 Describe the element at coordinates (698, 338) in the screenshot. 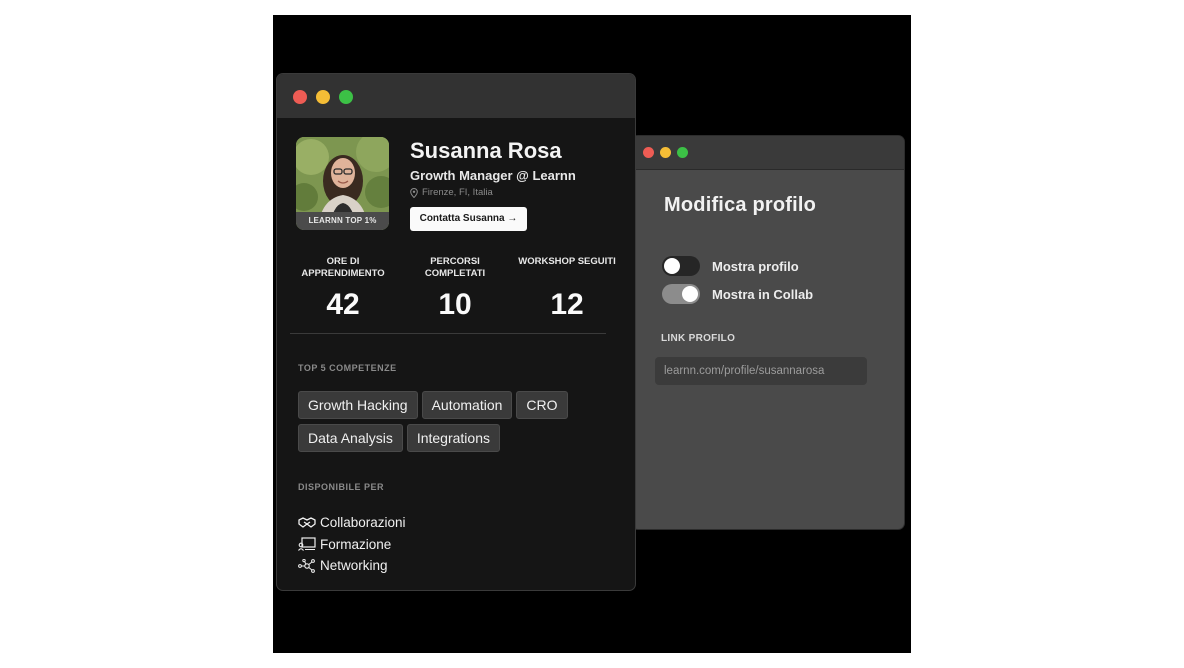

I see `profile-link-label: LINK PROFILO` at that location.